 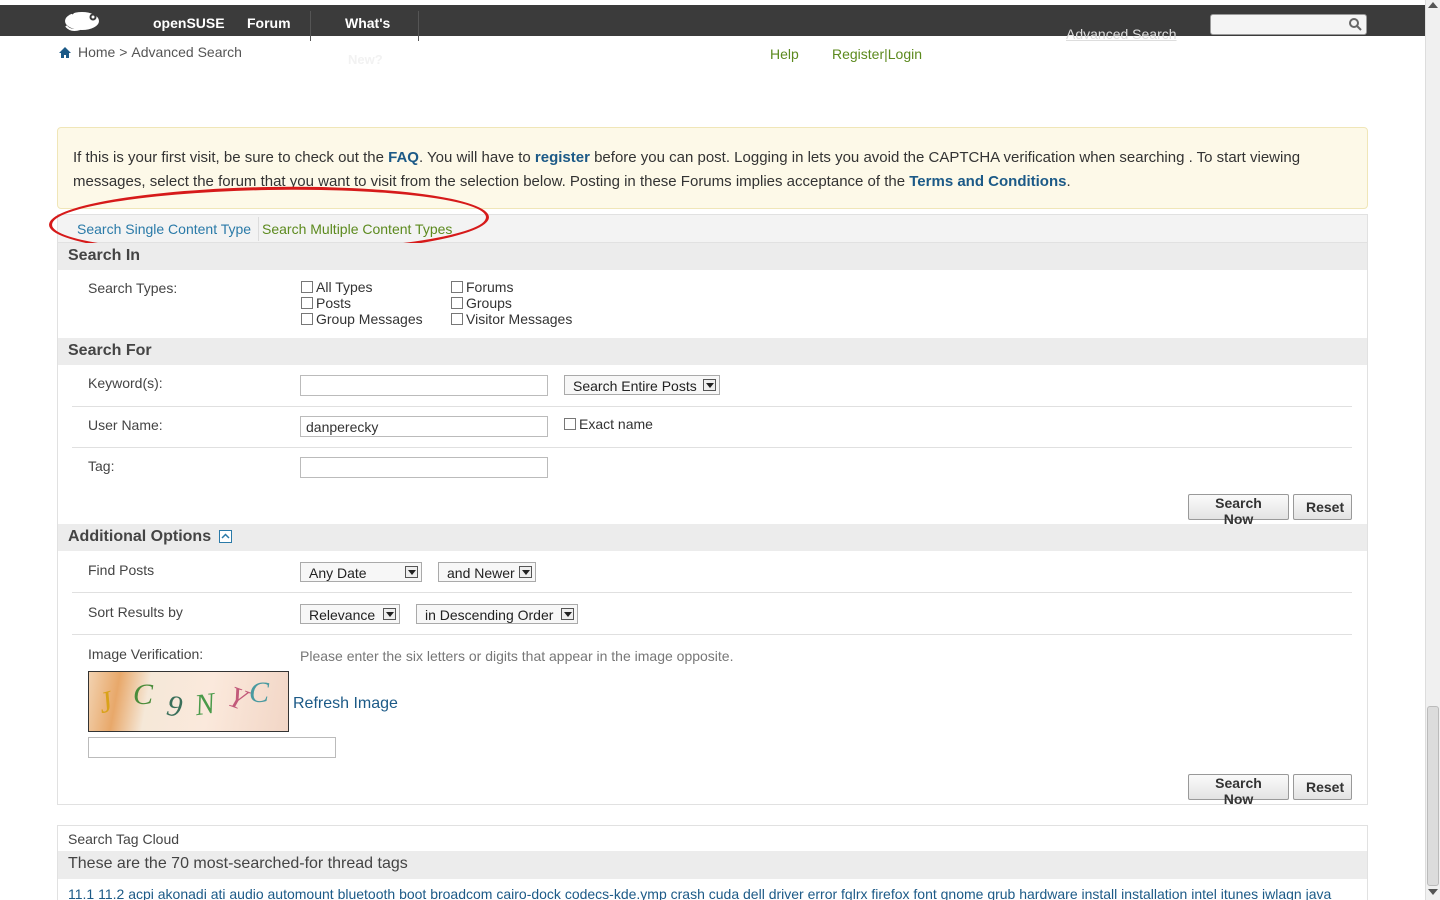 I want to click on register-link: register, so click(x=562, y=157).